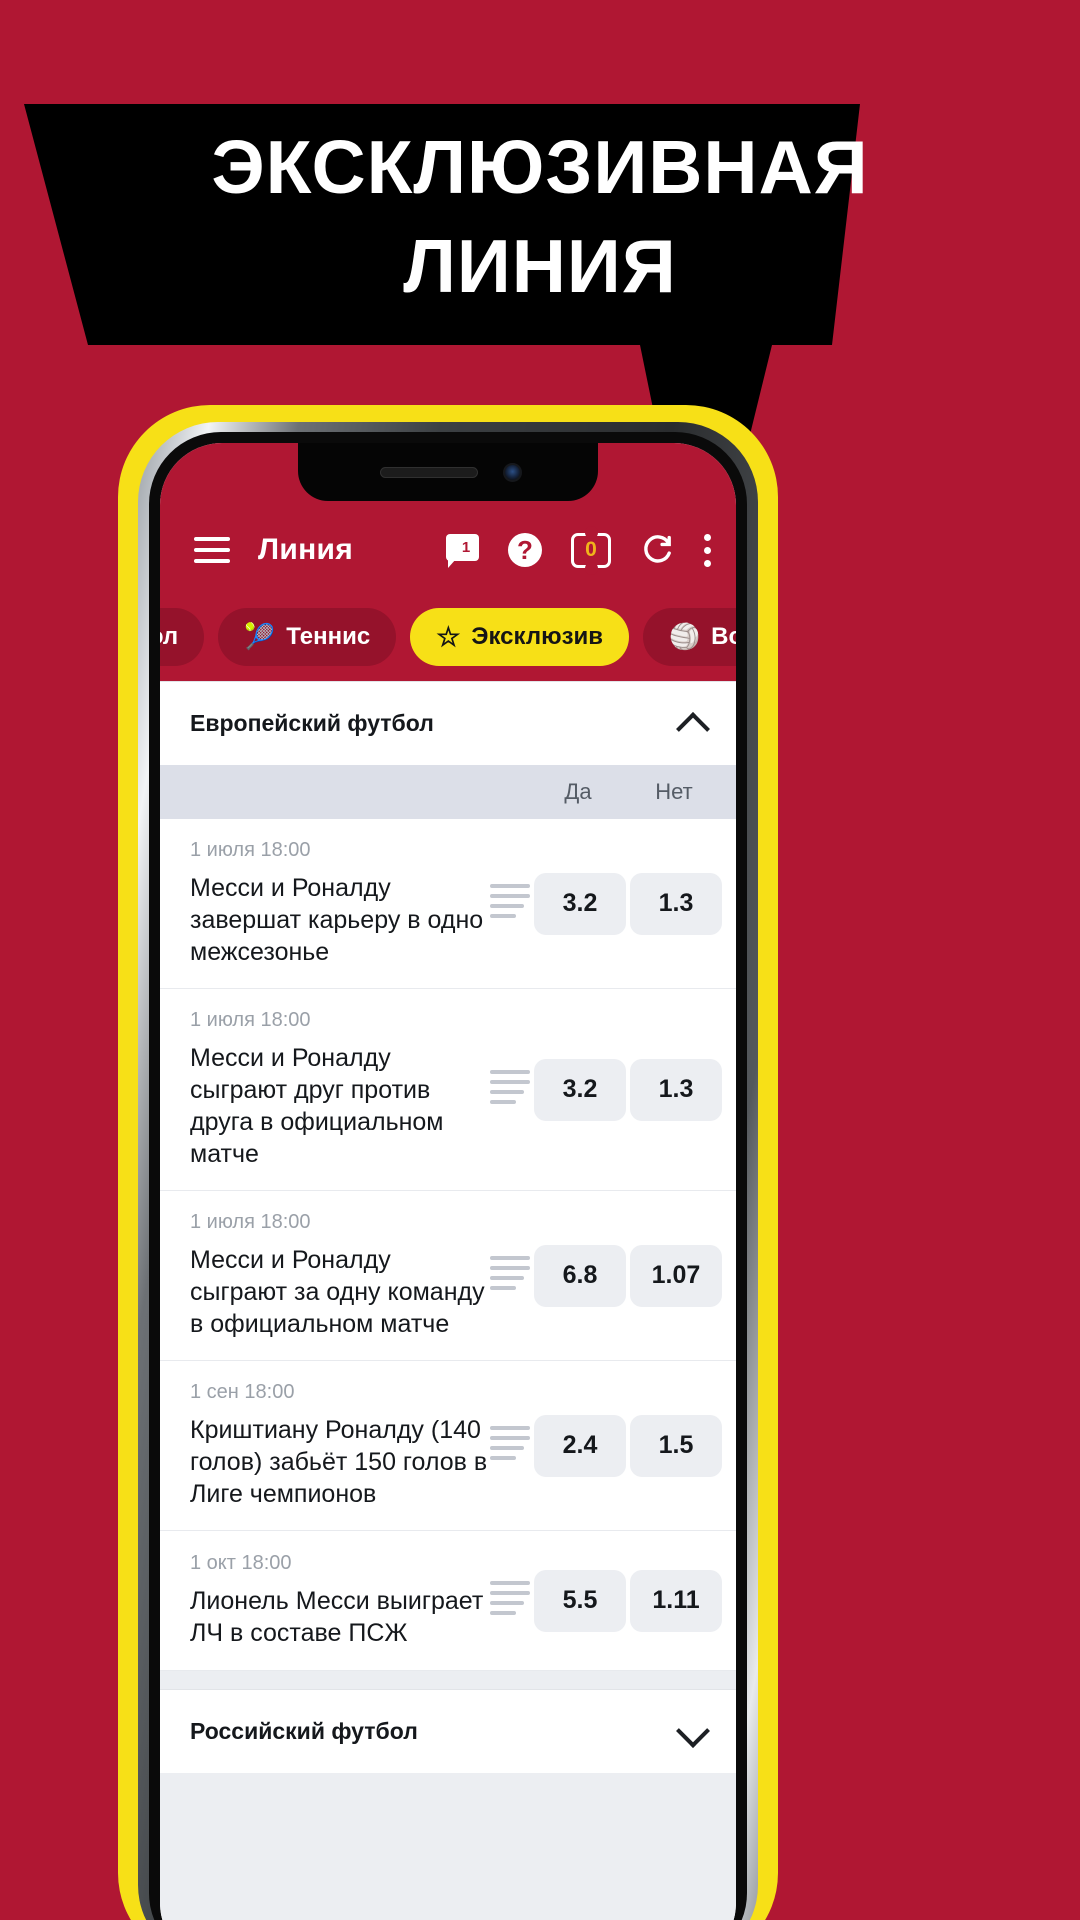 Image resolution: width=1080 pixels, height=1920 pixels. Describe the element at coordinates (676, 1275) in the screenshot. I see `odd-no: 1.07` at that location.